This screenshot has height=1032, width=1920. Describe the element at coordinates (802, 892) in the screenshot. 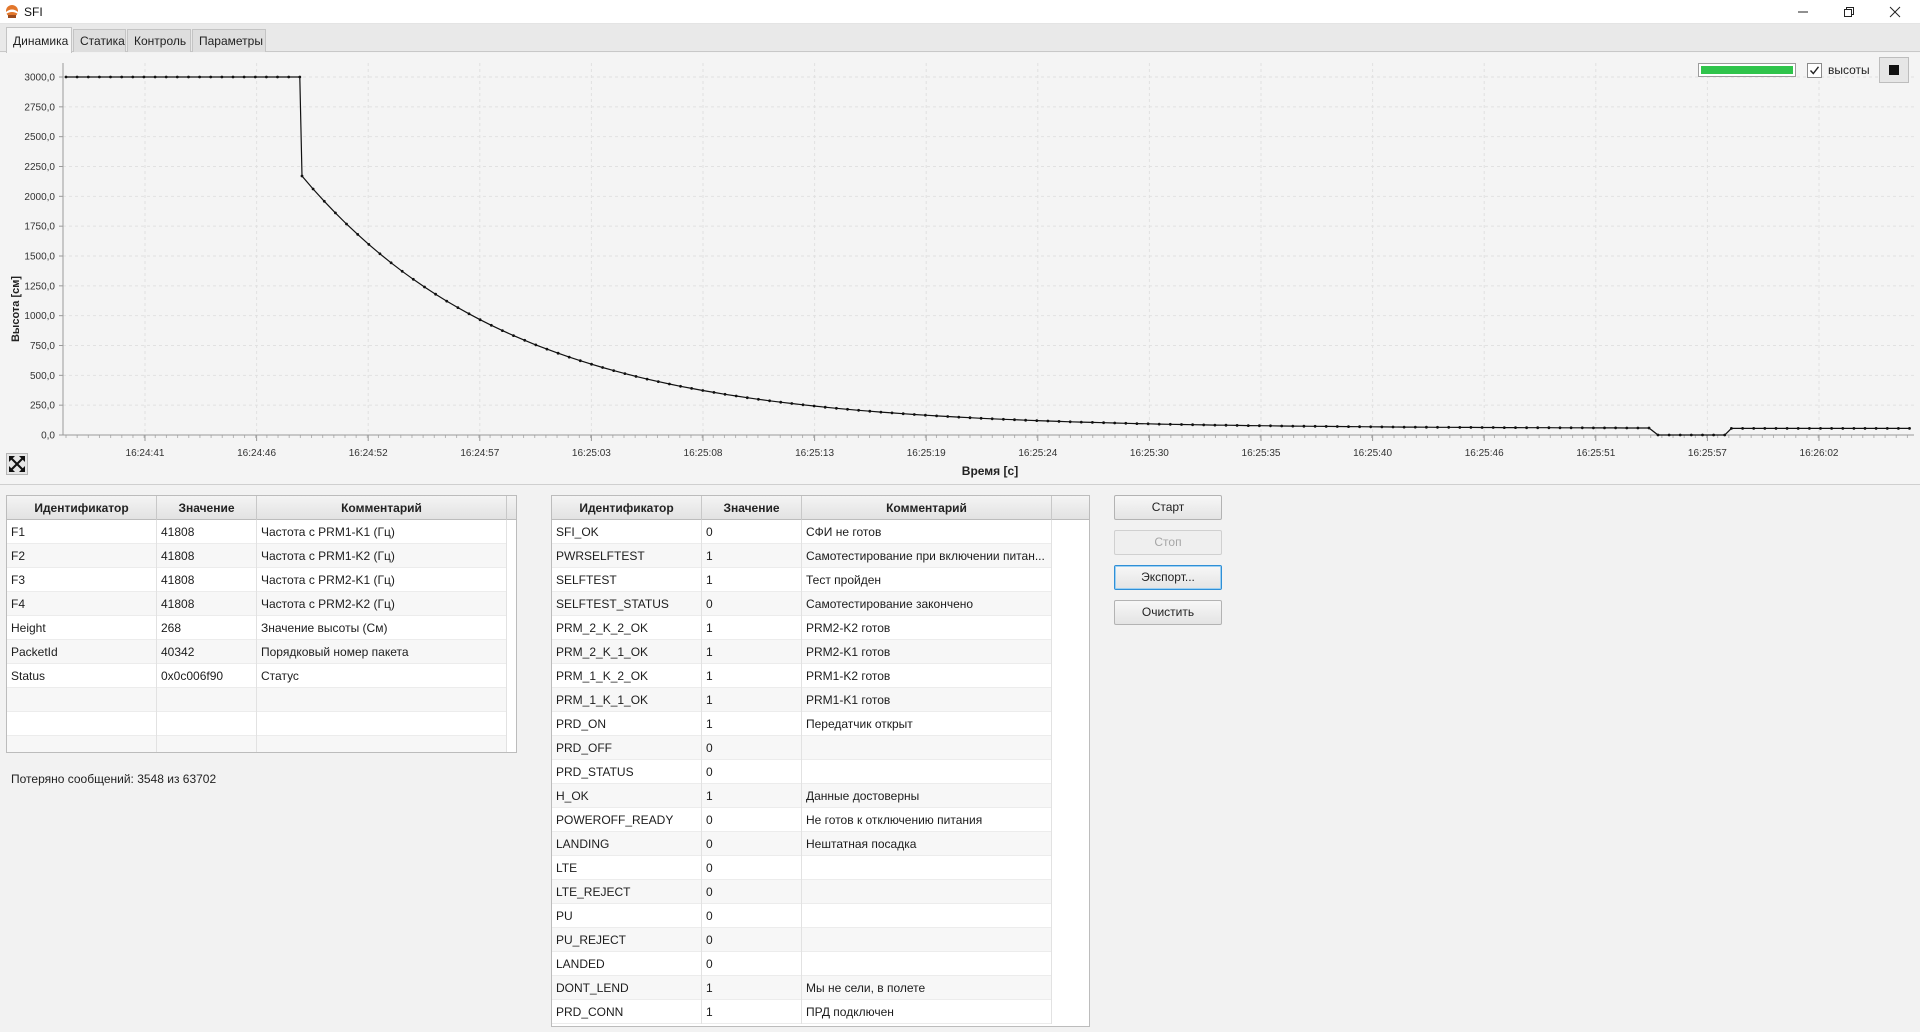

I see `flag-row: LTE_REJECT 0` at that location.